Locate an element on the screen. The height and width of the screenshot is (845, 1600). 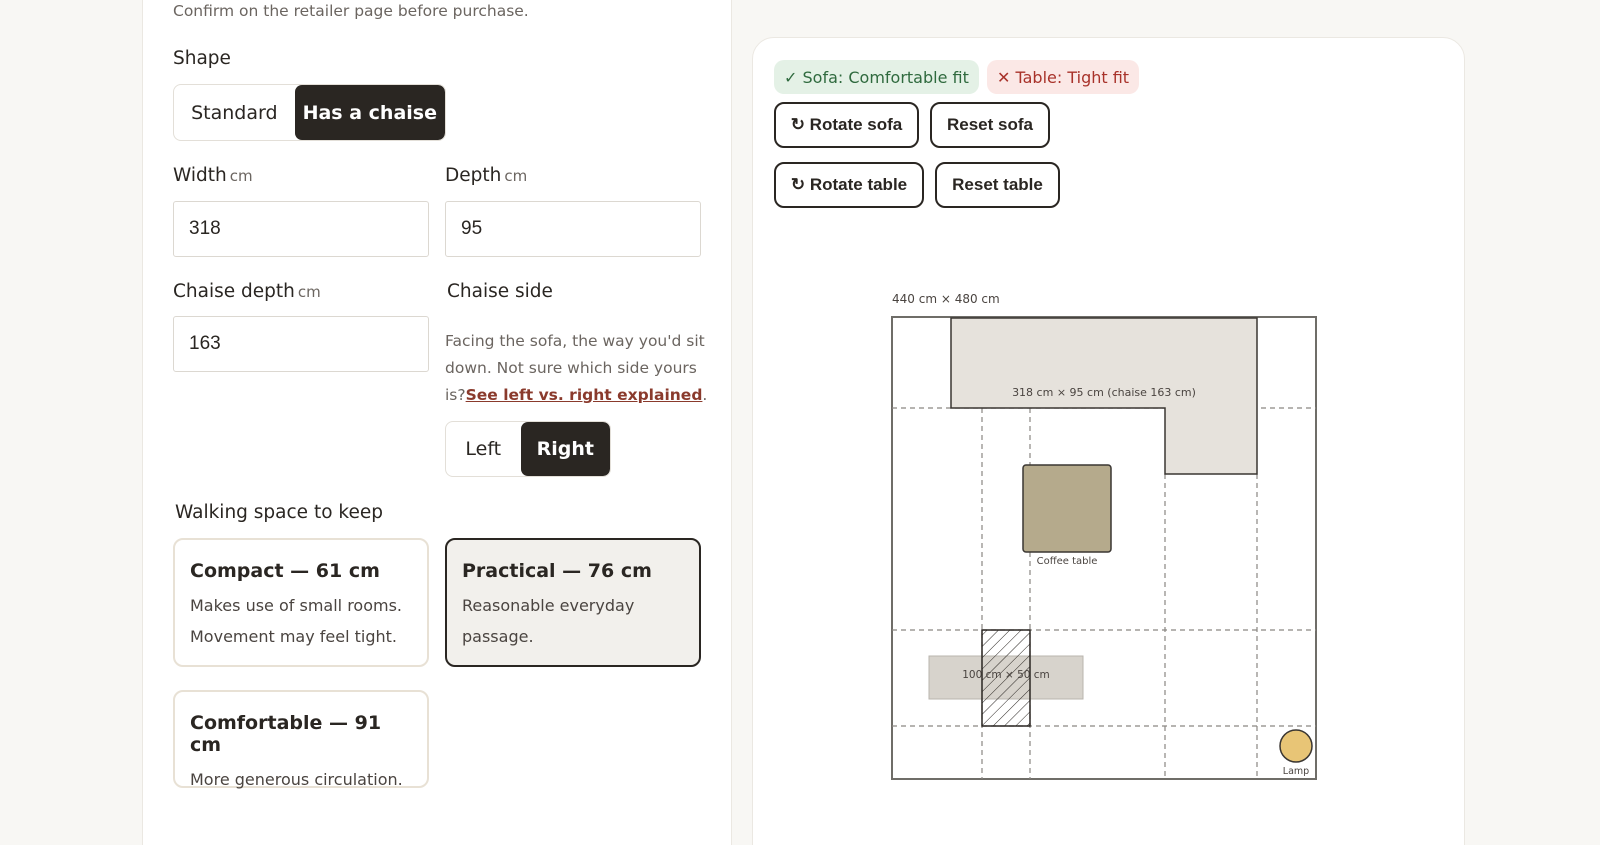
width-label: Width cm is located at coordinates (213, 175).